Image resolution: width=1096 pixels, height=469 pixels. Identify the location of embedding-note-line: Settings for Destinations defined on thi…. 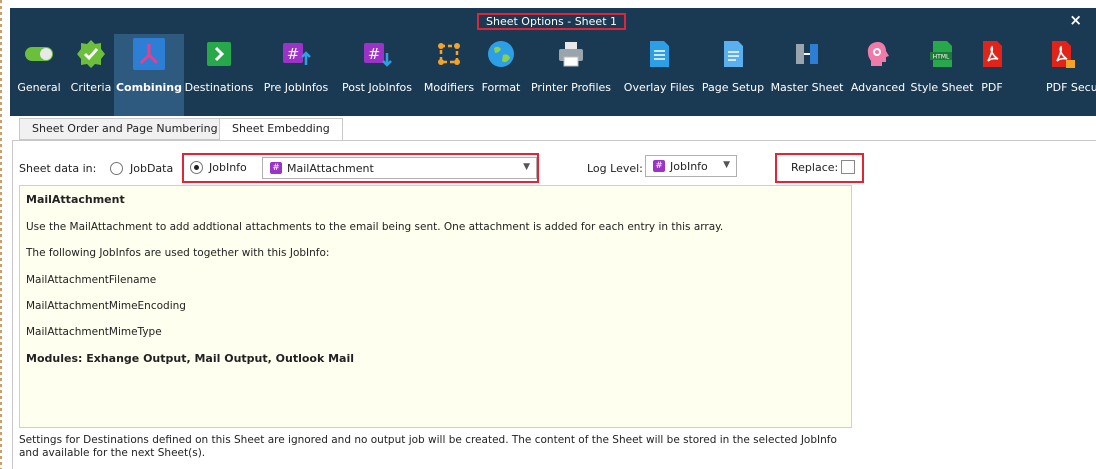
(428, 440).